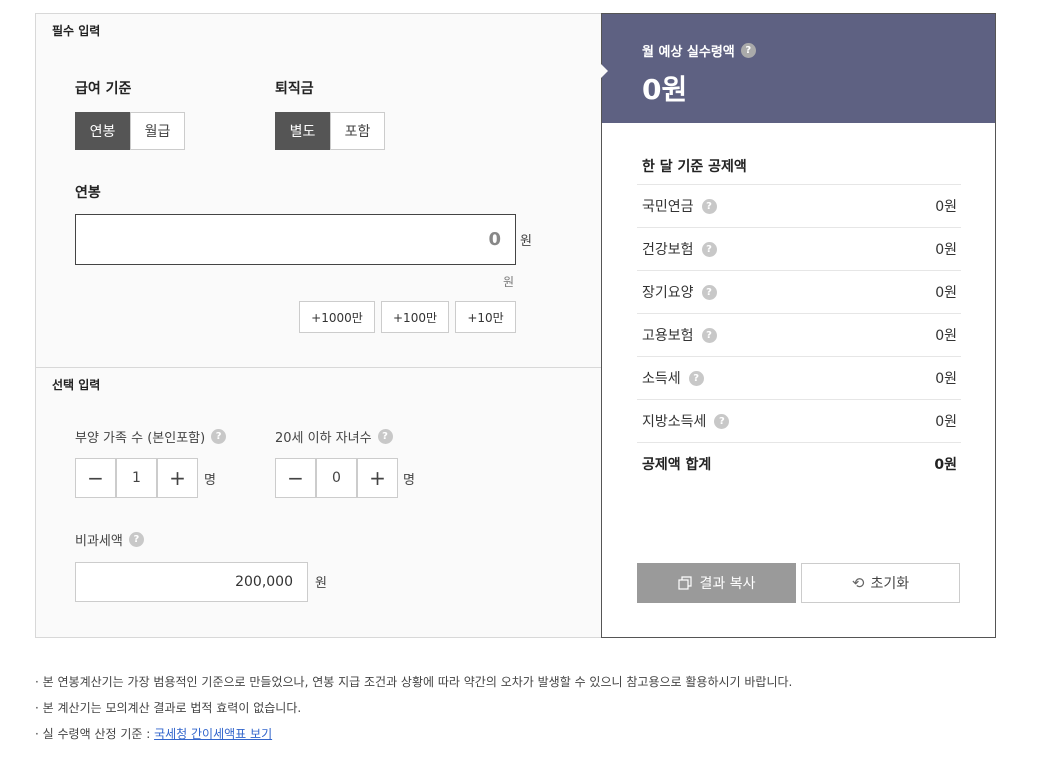  I want to click on deduction-name: 건강보험, so click(668, 250).